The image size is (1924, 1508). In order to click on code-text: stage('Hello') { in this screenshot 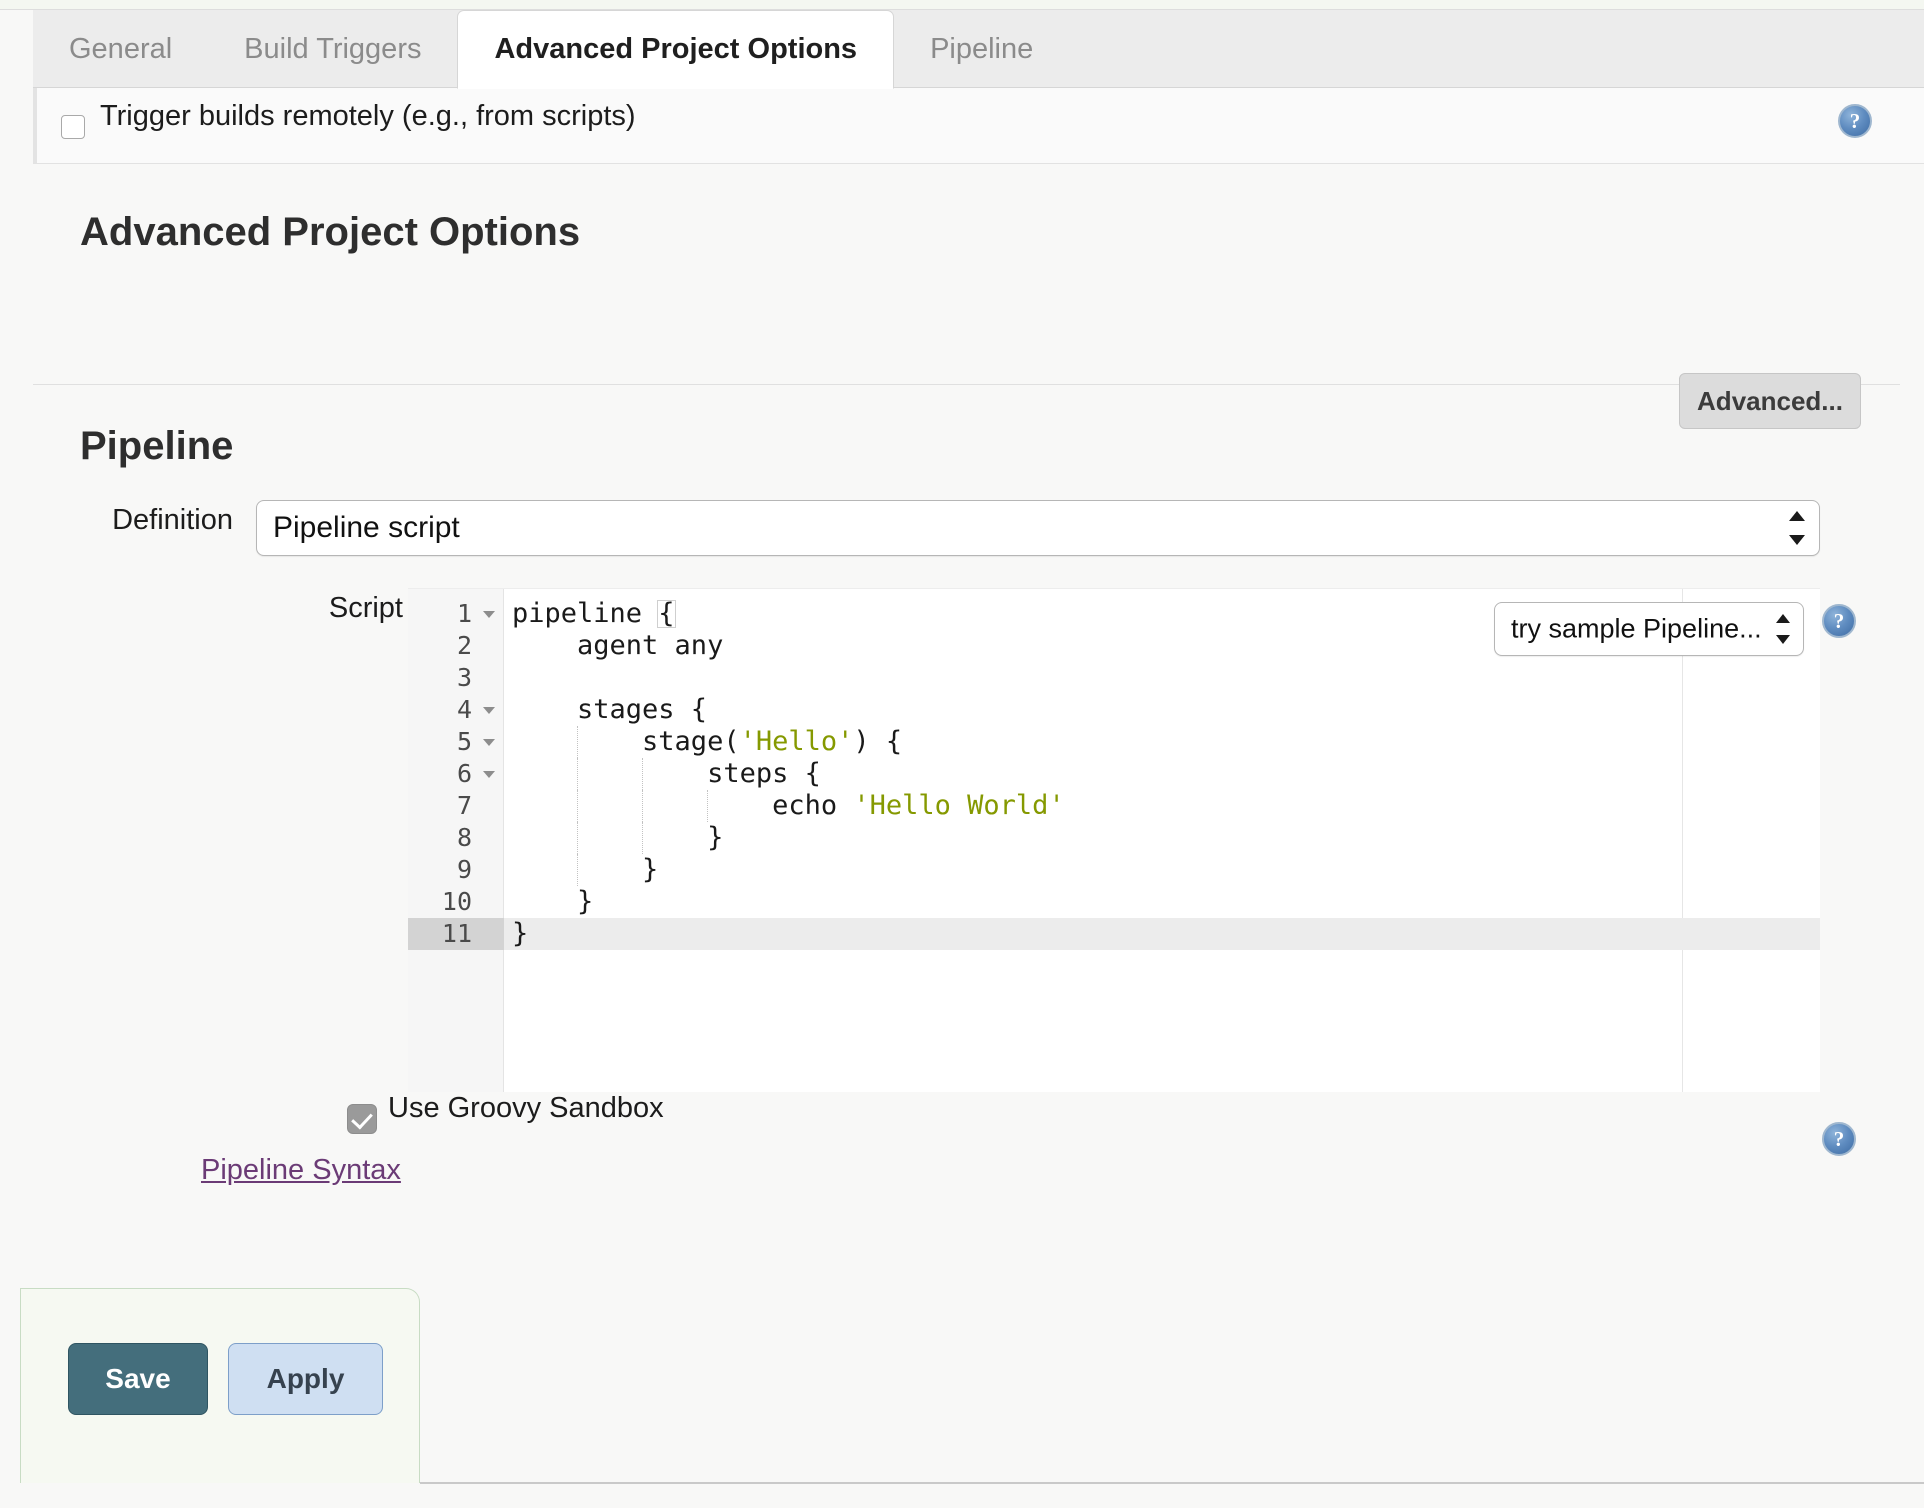, I will do `click(707, 742)`.